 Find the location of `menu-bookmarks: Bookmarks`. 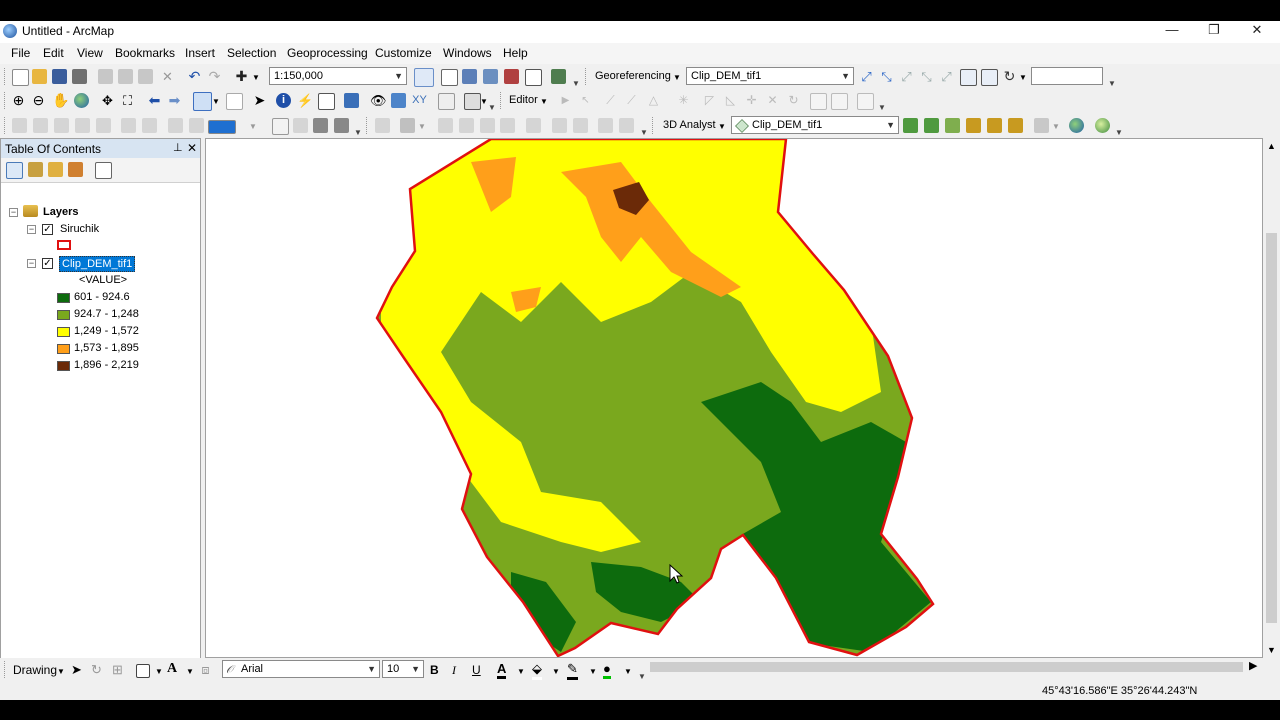

menu-bookmarks: Bookmarks is located at coordinates (145, 53).